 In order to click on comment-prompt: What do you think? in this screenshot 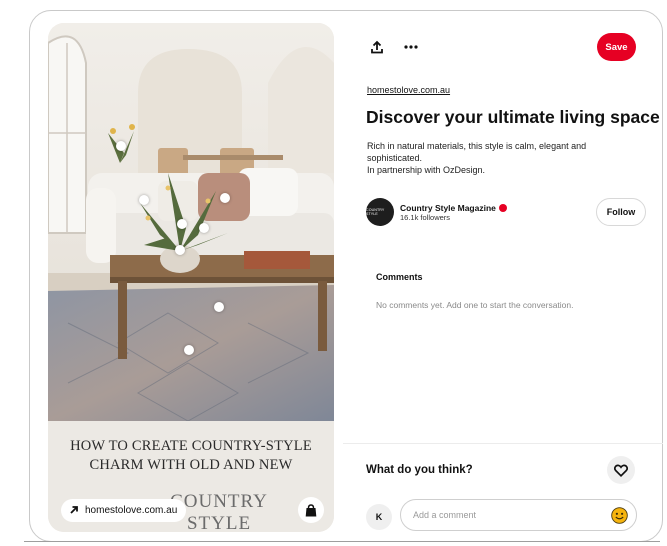, I will do `click(419, 470)`.